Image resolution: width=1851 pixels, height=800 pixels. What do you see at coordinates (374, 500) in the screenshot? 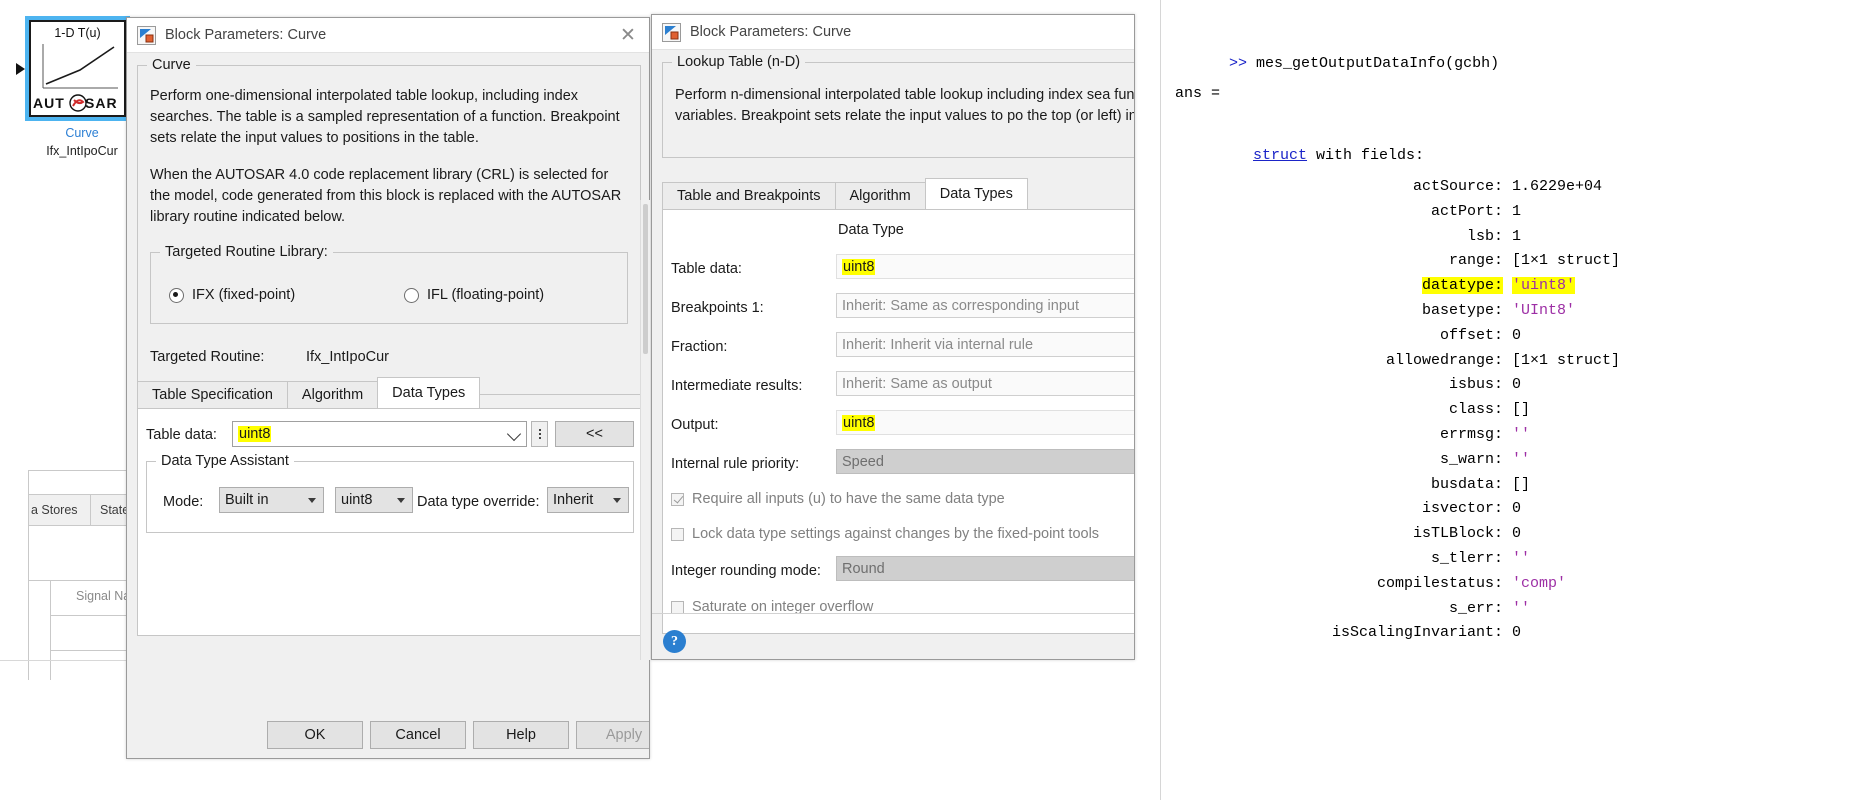
I see `builtin-type-dropdown: uint8` at bounding box center [374, 500].